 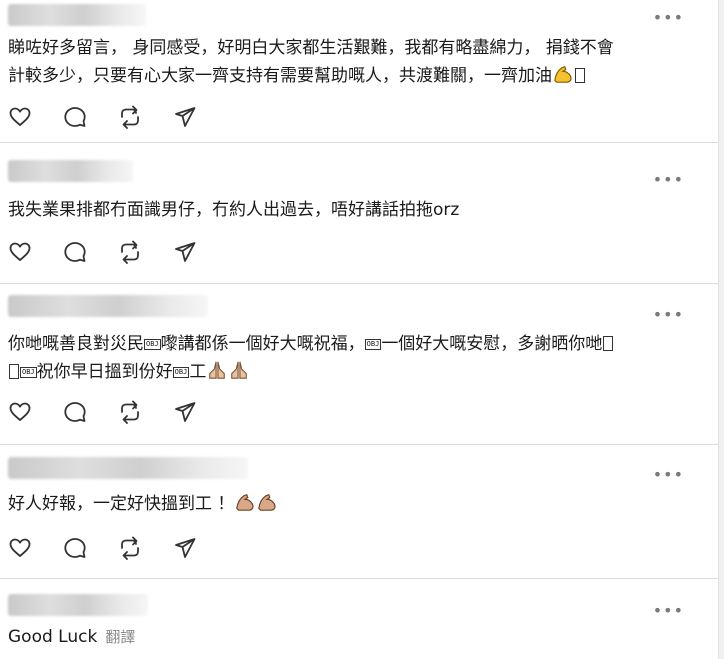 What do you see at coordinates (492, 344) in the screenshot?
I see `comment-text-segment: 一個好大嘅安慰，多謝晒你哋` at bounding box center [492, 344].